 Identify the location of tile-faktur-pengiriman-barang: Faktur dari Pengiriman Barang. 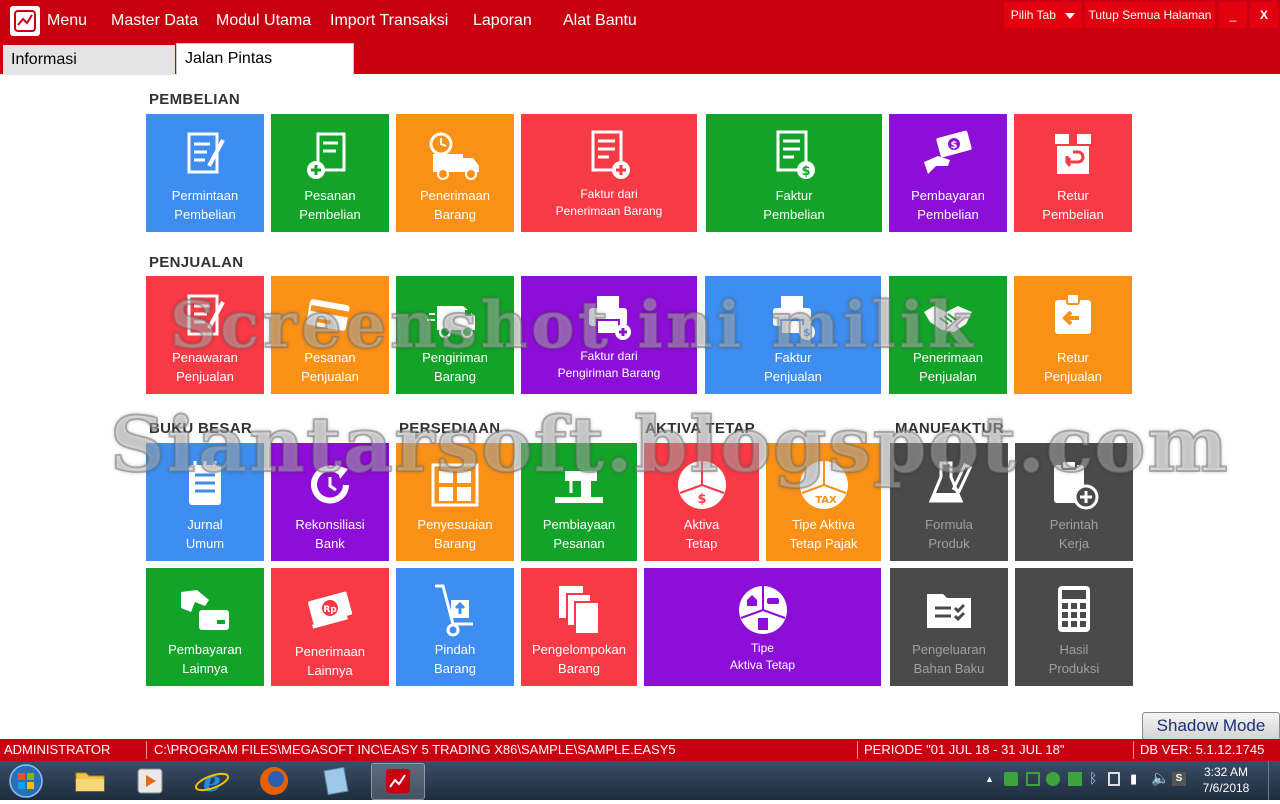
(609, 335).